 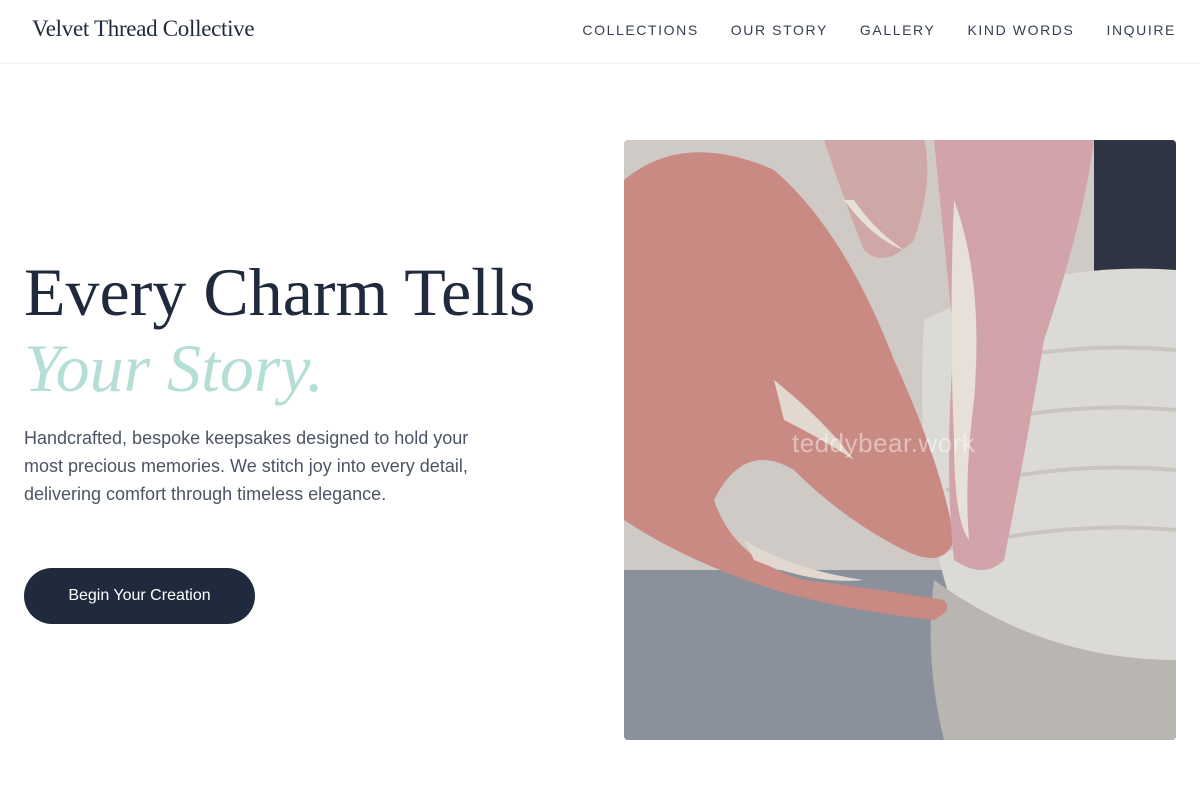 What do you see at coordinates (1141, 30) in the screenshot?
I see `nav-item-inquire: INQUIRE` at bounding box center [1141, 30].